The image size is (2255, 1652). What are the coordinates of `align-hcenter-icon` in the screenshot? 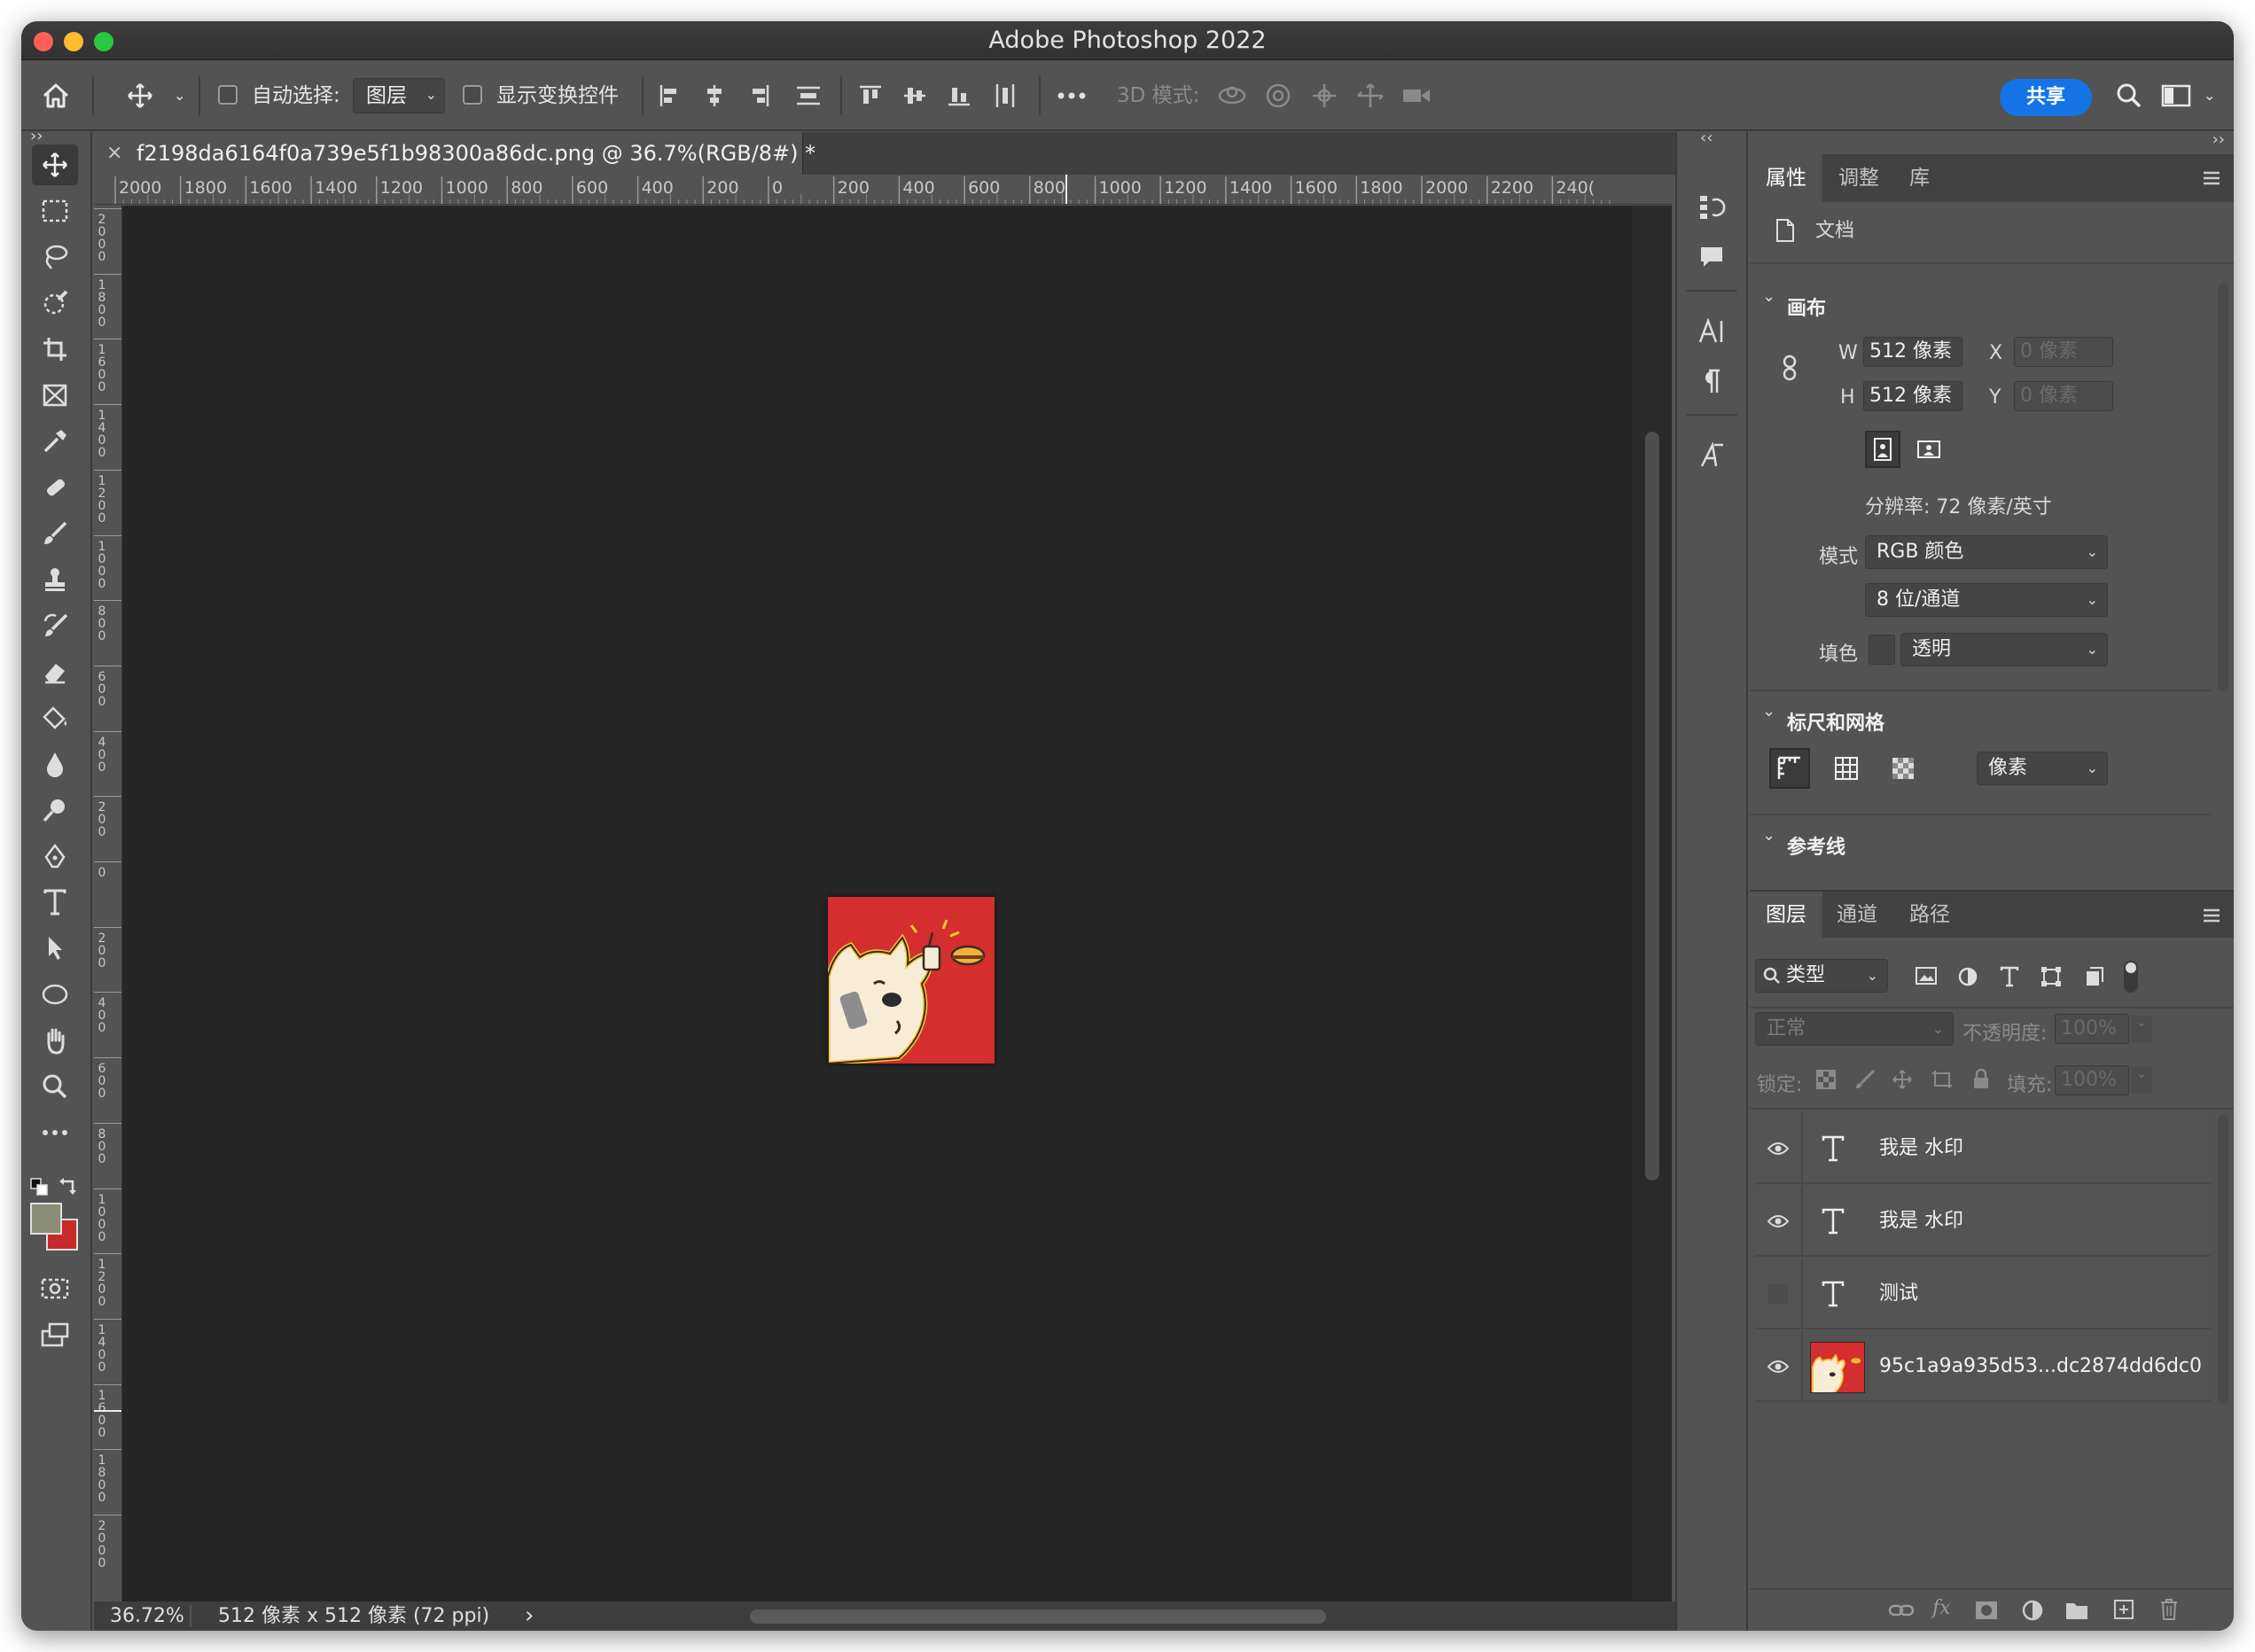 It's located at (715, 95).